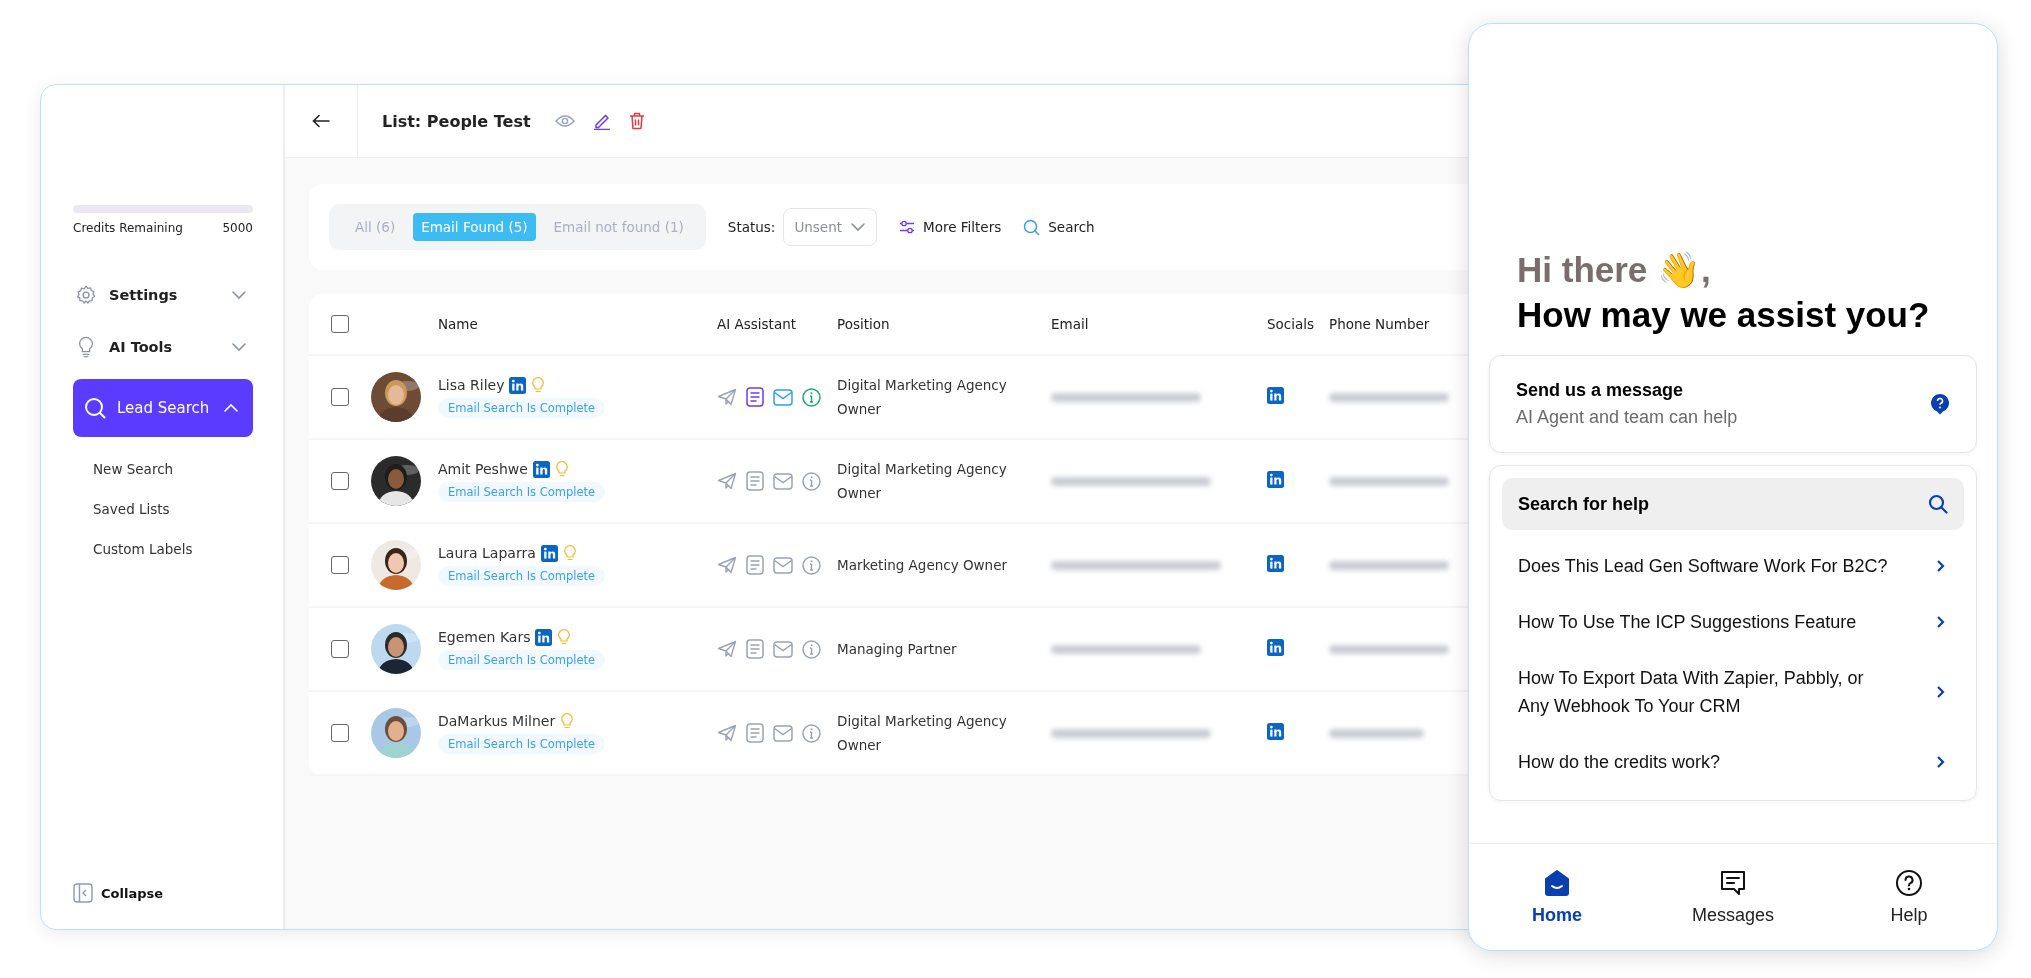 Image resolution: width=2031 pixels, height=978 pixels. Describe the element at coordinates (864, 324) in the screenshot. I see `column-header: Position` at that location.